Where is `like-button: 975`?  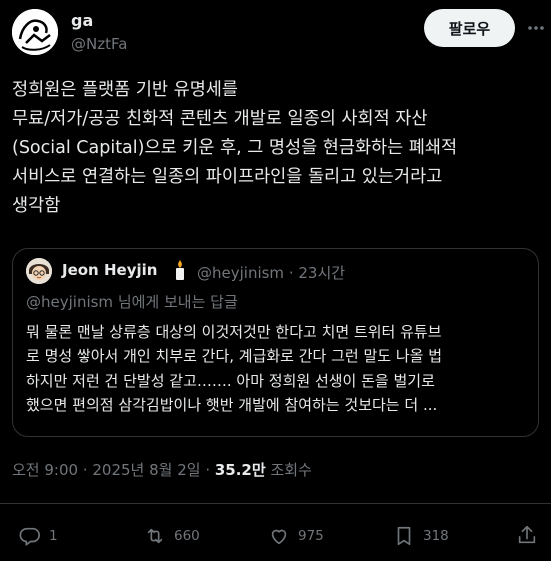 like-button: 975 is located at coordinates (296, 536).